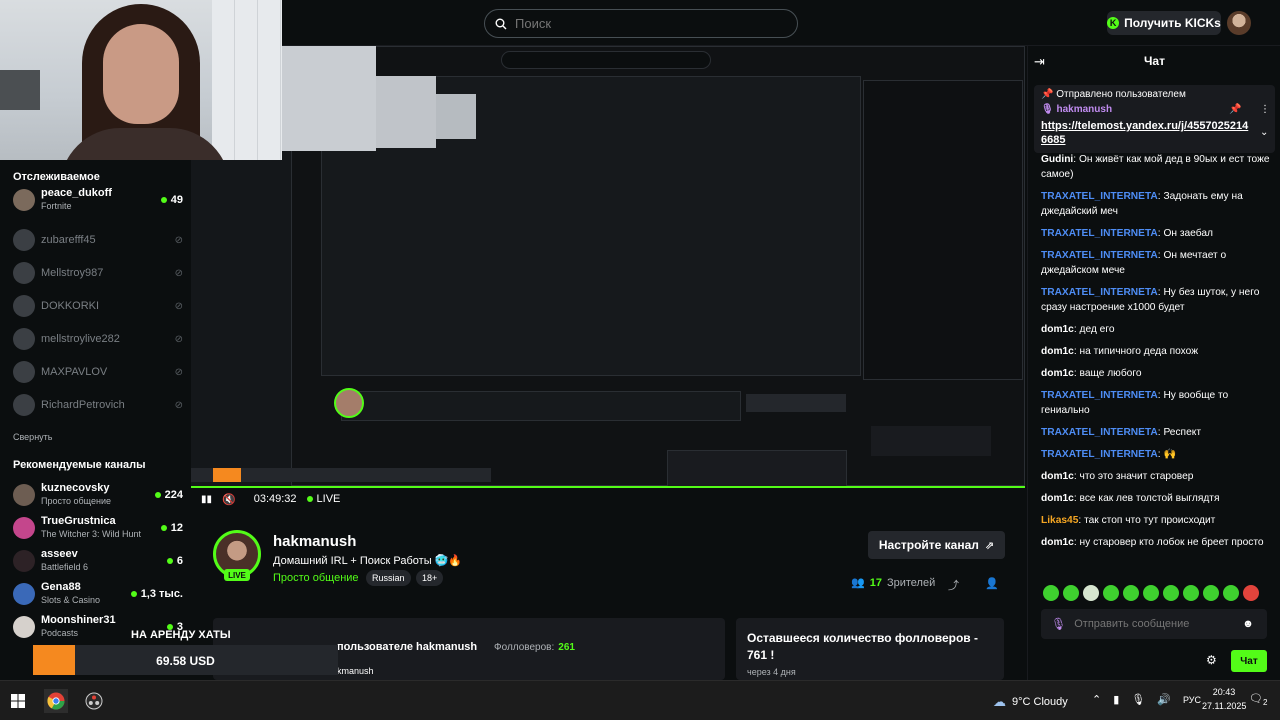 The image size is (1280, 720). What do you see at coordinates (65, 567) in the screenshot?
I see `channel-category: Battlefield 6` at bounding box center [65, 567].